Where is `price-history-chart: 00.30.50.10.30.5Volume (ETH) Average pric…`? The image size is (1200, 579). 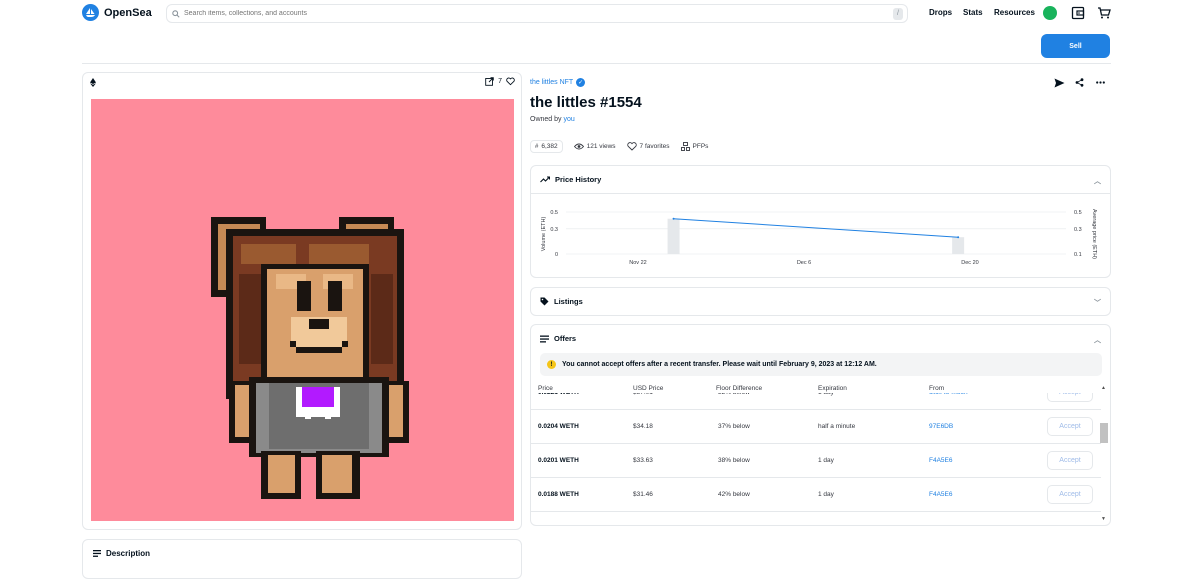
price-history-chart: 00.30.50.10.30.5Volume (ETH) Average pric… is located at coordinates (819, 237).